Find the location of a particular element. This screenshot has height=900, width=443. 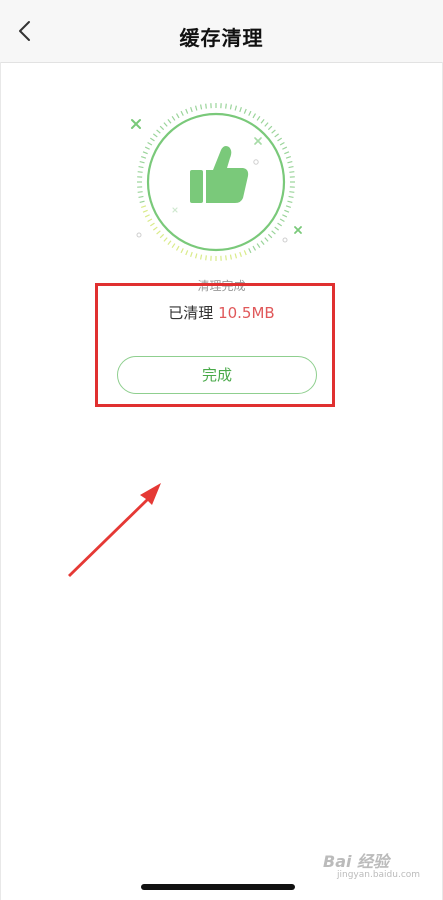

home-indicator is located at coordinates (218, 887).